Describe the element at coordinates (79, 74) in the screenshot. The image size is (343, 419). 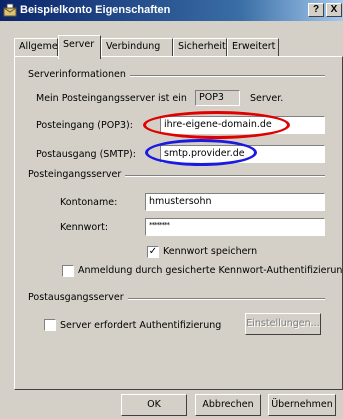
I see `server-info-group-label: Serverinformationen` at that location.